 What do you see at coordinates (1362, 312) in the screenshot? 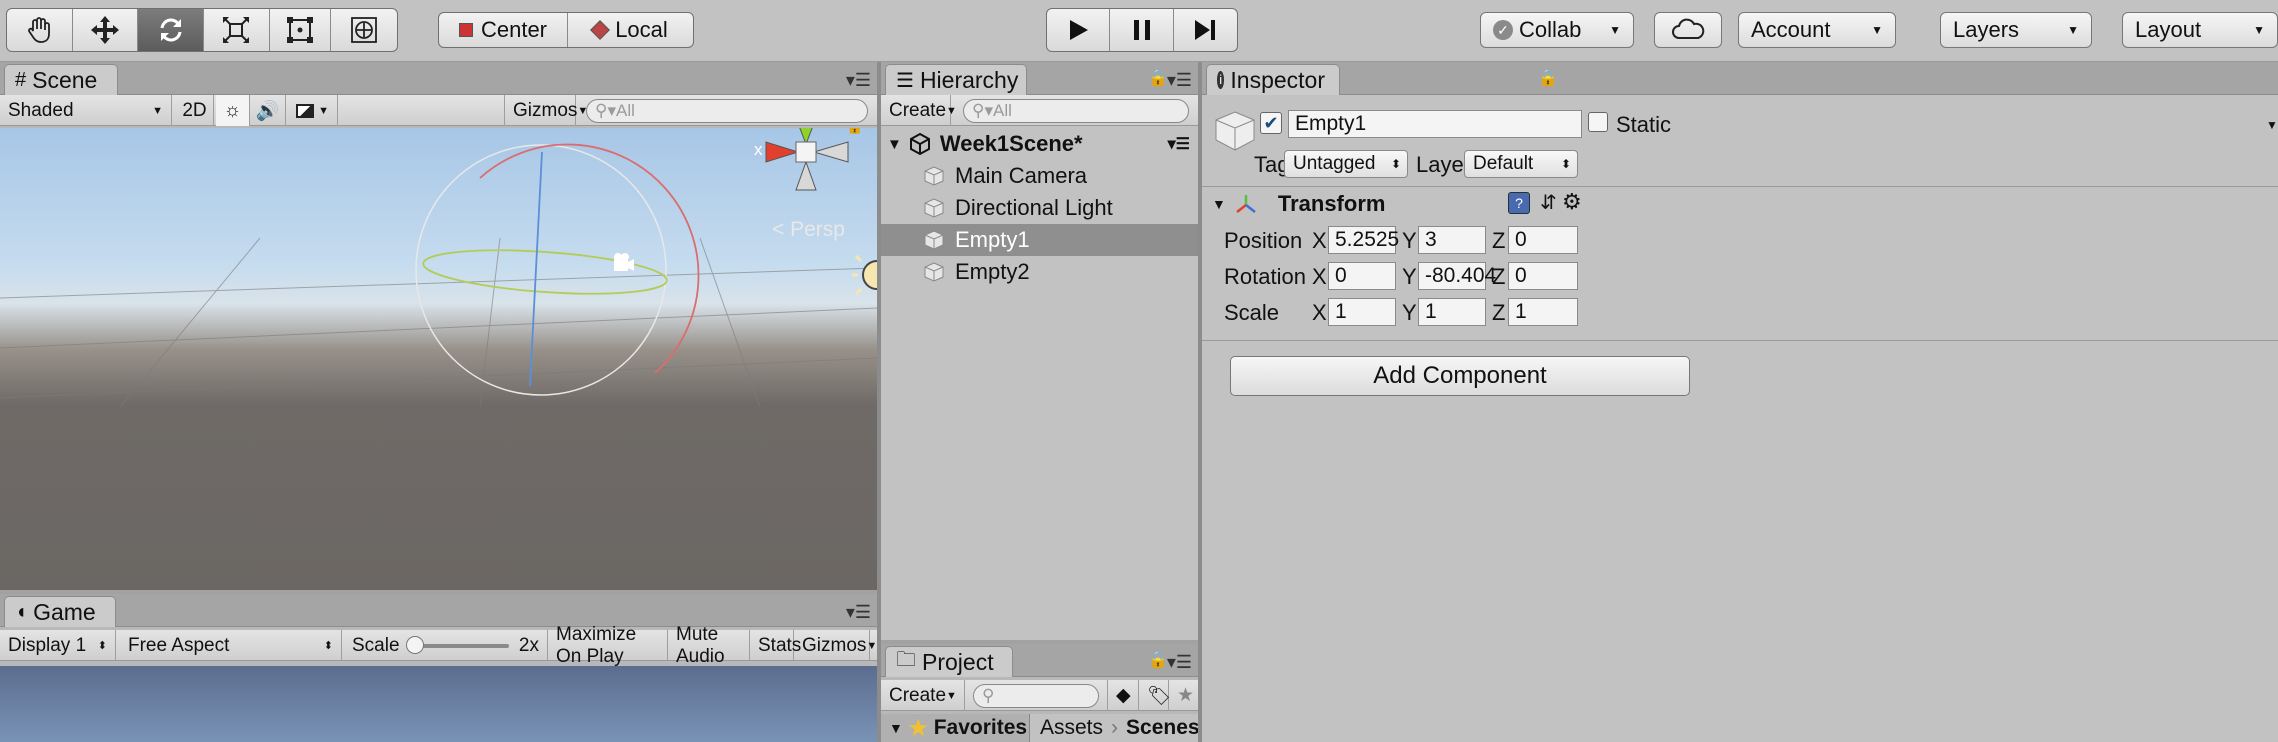
I see `scale-x-field: 1` at bounding box center [1362, 312].